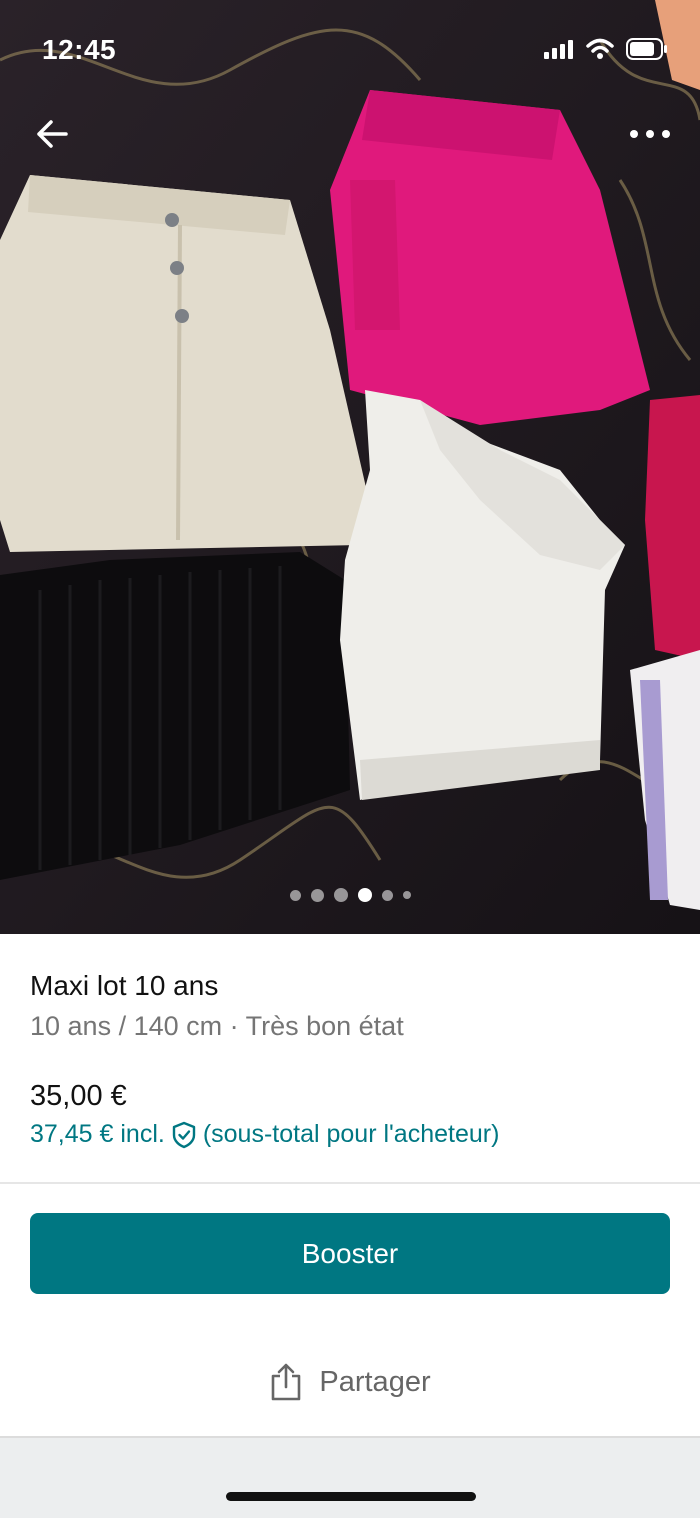  I want to click on back-arrow-icon, so click(52, 134).